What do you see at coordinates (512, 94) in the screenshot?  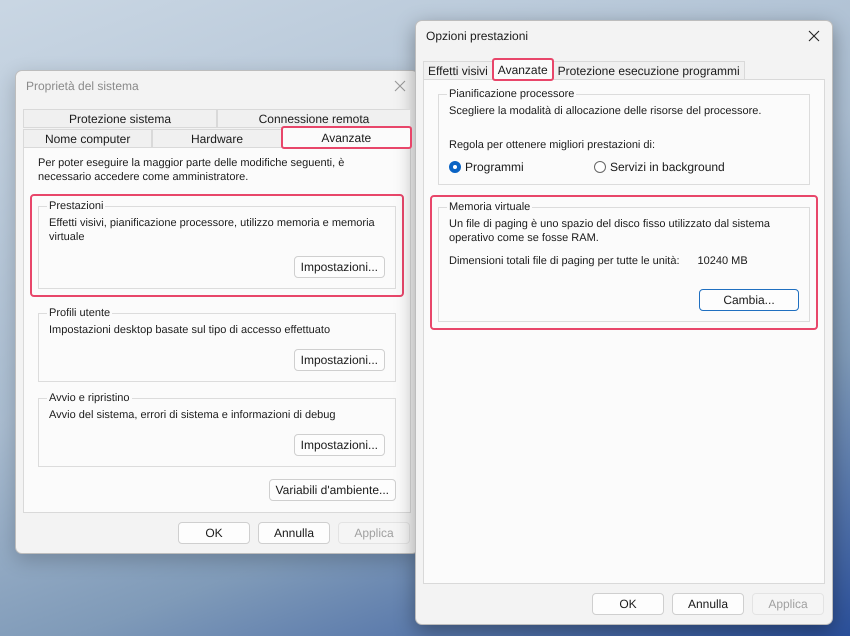 I see `group-title: Pianificazione processore` at bounding box center [512, 94].